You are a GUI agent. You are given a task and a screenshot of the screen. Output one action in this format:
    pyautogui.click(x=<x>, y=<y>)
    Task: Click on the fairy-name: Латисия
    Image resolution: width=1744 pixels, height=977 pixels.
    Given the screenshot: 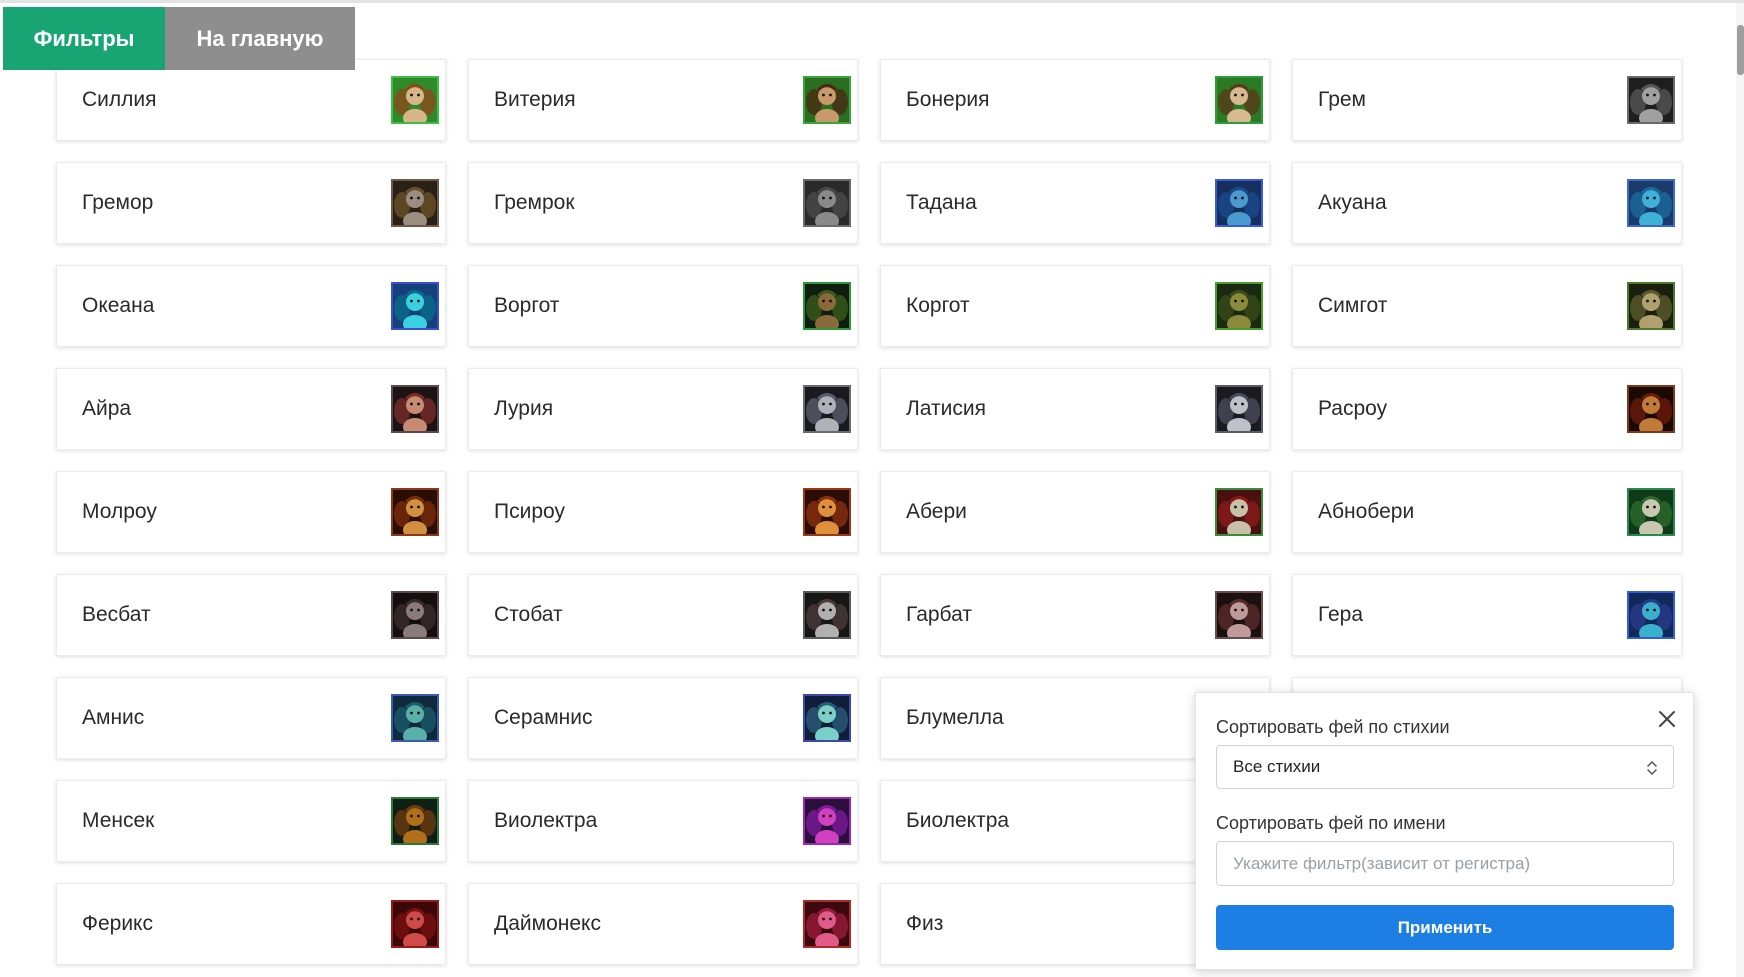 What is the action you would take?
    pyautogui.click(x=946, y=408)
    